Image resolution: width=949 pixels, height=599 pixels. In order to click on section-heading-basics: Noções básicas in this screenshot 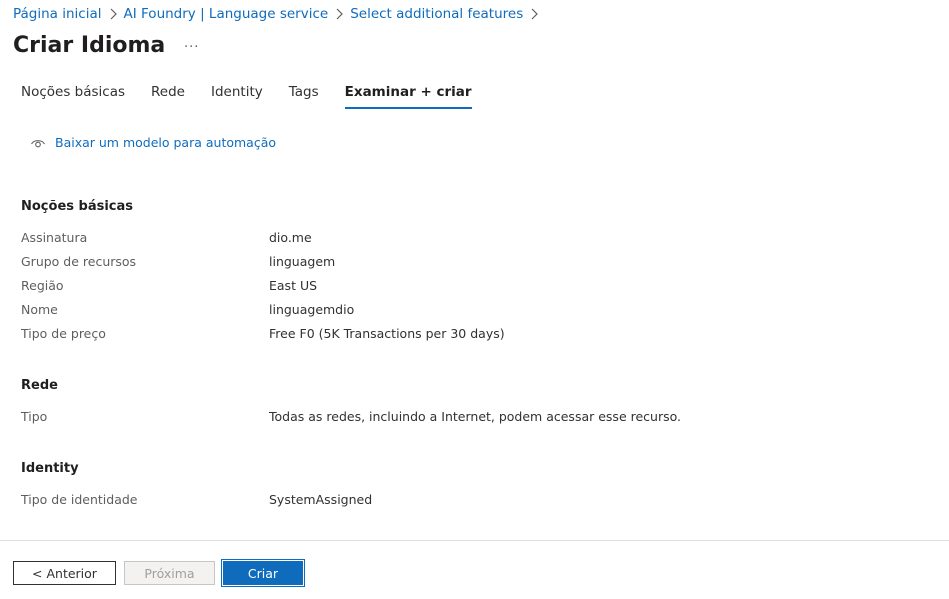, I will do `click(77, 206)`.